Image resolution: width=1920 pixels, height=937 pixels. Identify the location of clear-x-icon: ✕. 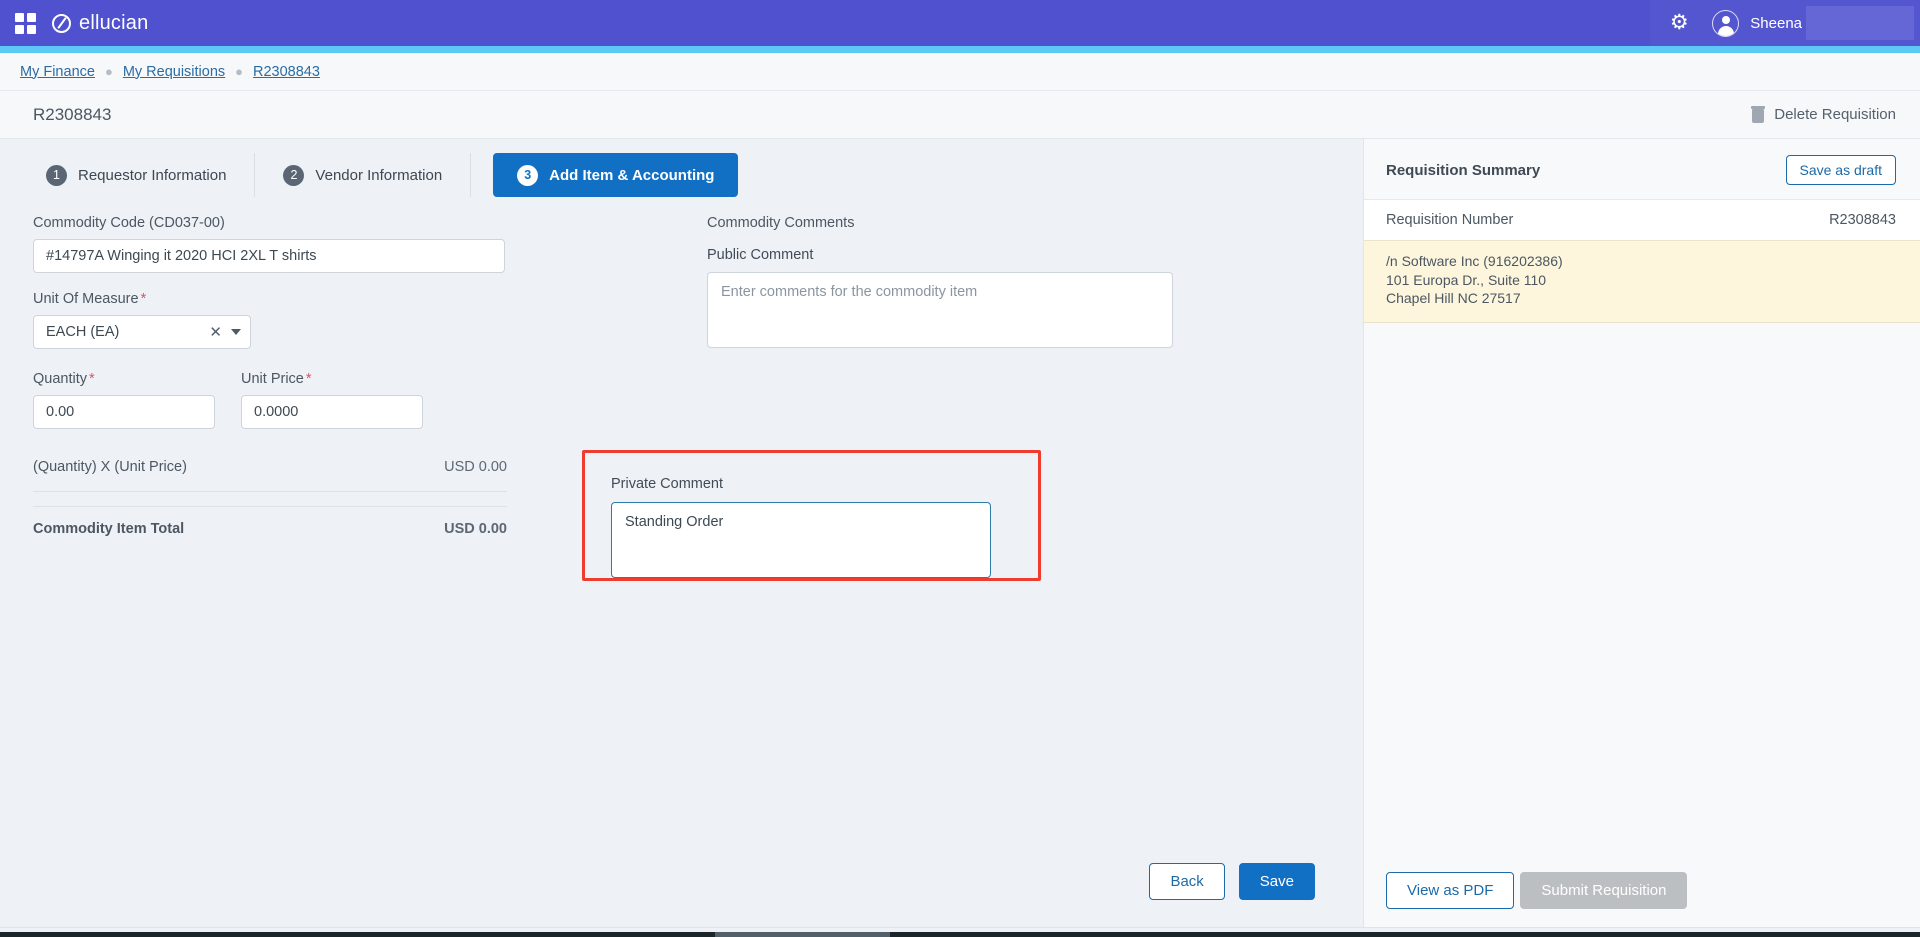
(215, 332).